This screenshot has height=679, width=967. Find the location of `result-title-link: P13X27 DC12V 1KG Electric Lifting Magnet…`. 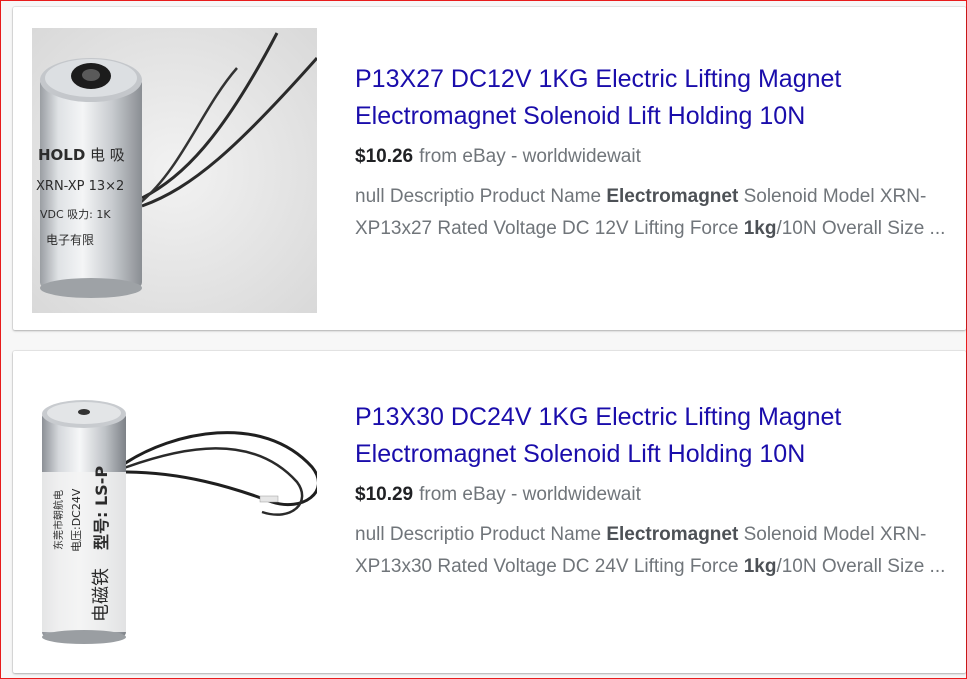

result-title-link: P13X27 DC12V 1KG Electric Lifting Magnet… is located at coordinates (653, 98).